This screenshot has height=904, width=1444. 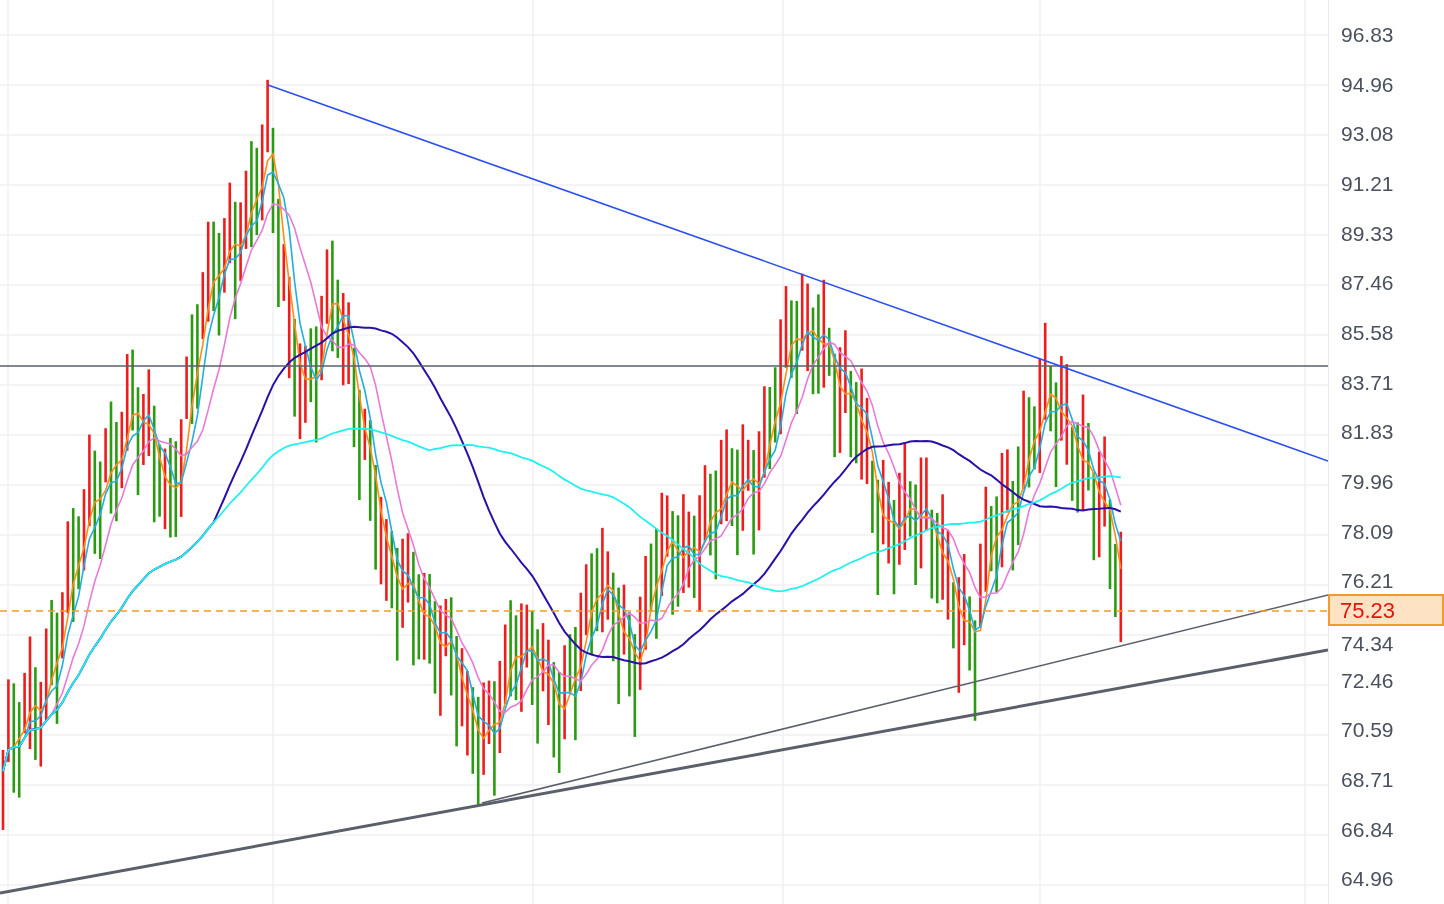 I want to click on price-axis-label: 79.96, so click(x=1367, y=481).